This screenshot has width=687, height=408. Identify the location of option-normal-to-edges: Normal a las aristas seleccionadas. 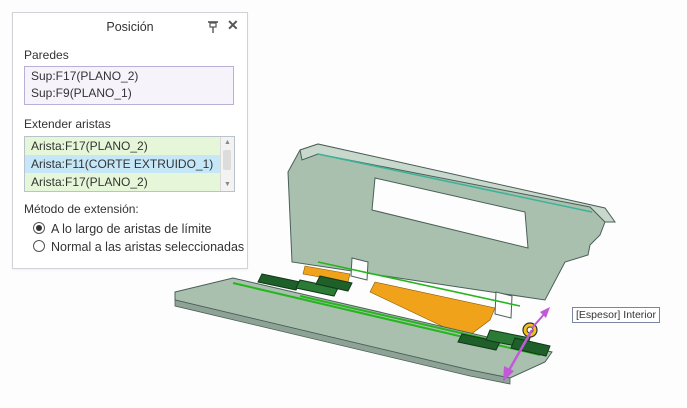
(138, 247).